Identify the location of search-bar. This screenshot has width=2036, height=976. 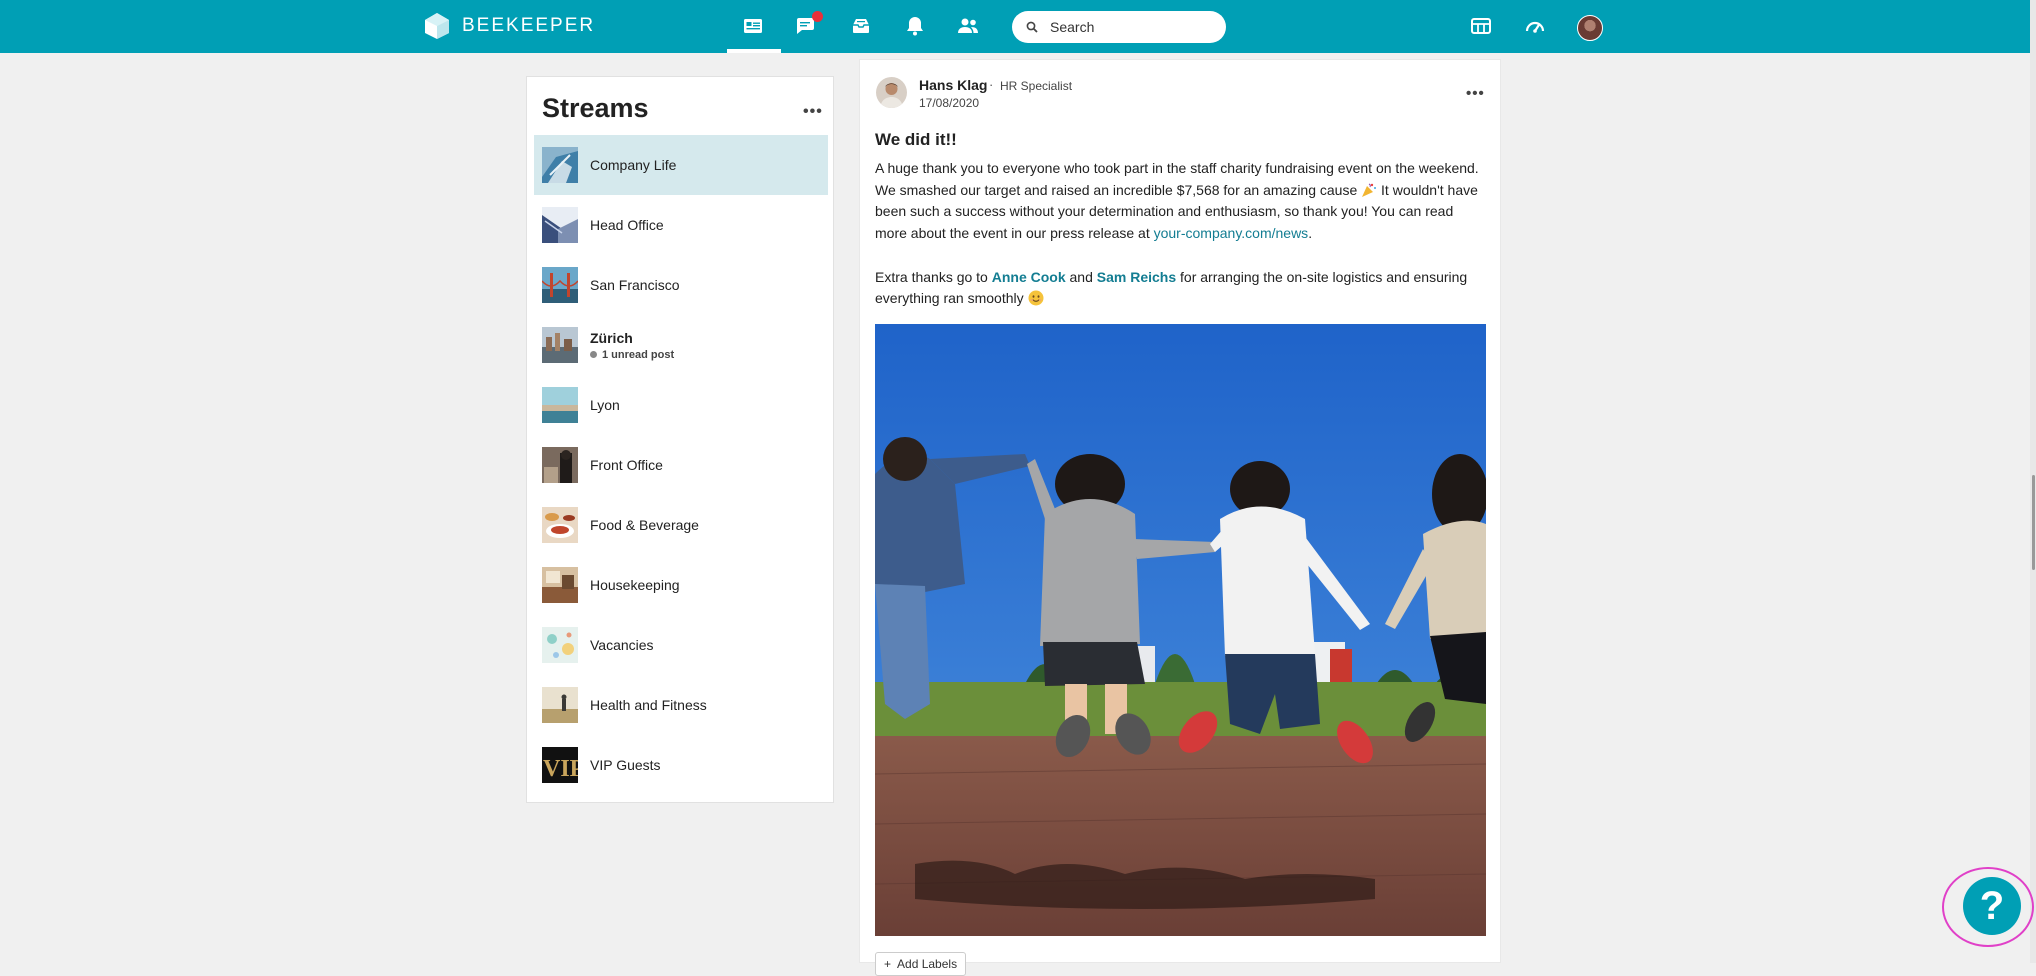
(1119, 27).